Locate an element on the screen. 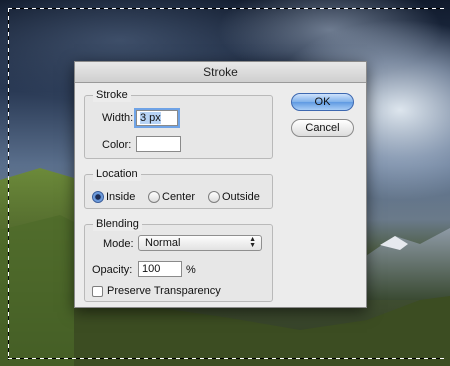 This screenshot has width=450, height=366. radio-inside is located at coordinates (98, 197).